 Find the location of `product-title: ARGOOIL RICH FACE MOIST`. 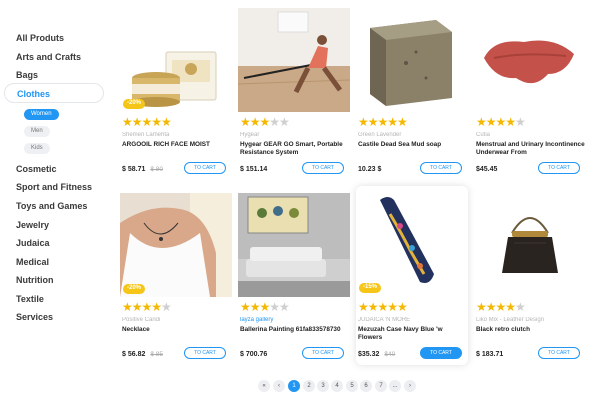

product-title: ARGOOIL RICH FACE MOIST is located at coordinates (177, 145).